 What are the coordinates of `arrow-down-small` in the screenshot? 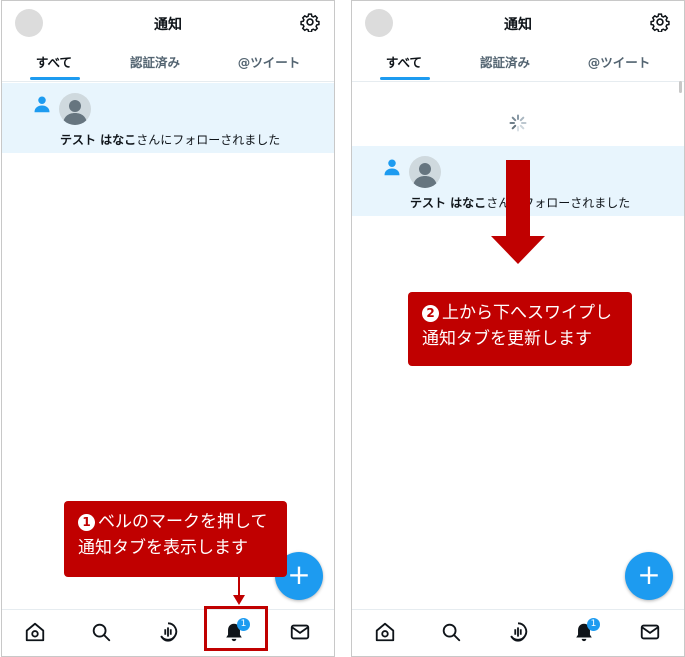 It's located at (239, 591).